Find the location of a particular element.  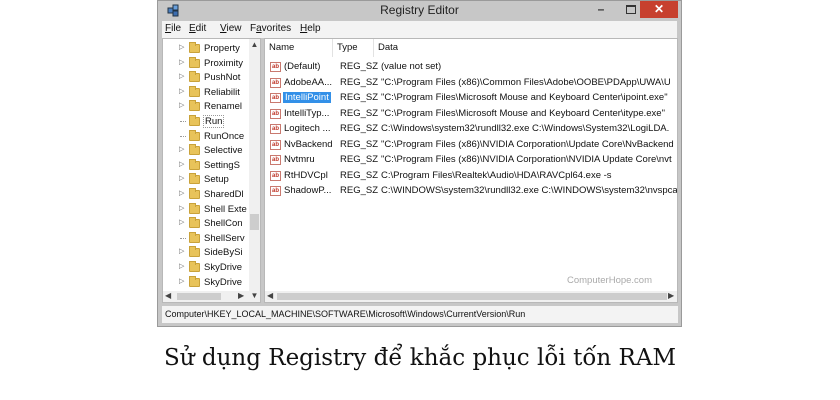

menu-help: Help is located at coordinates (310, 28).